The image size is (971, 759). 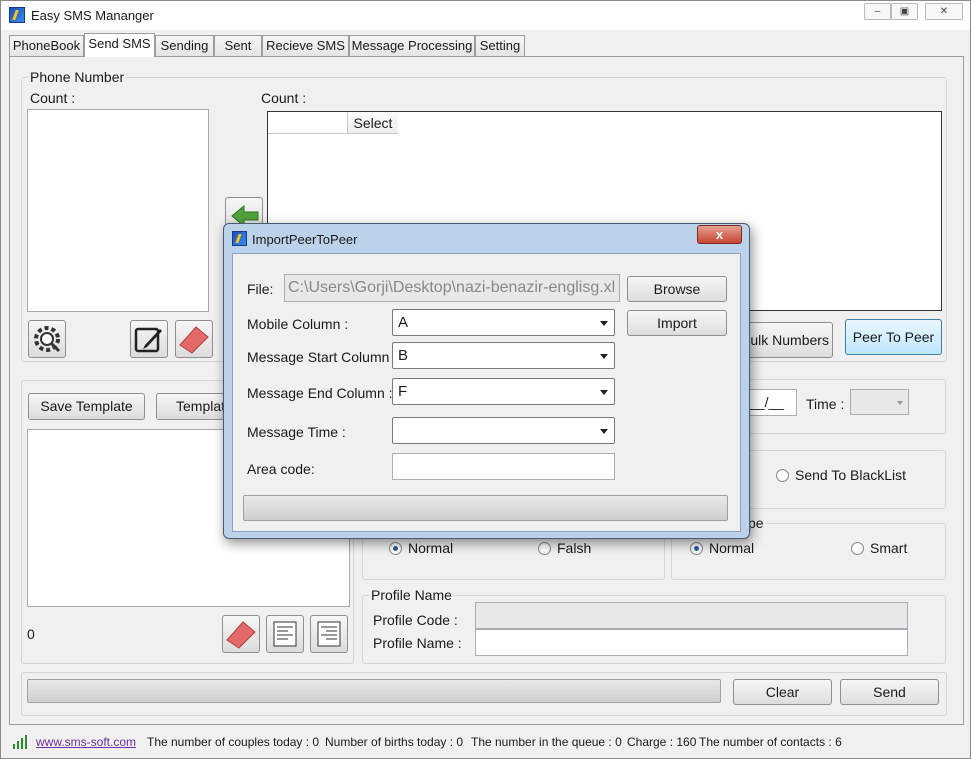 What do you see at coordinates (485, 15) in the screenshot?
I see `title-bar: Easy SMS Mananger – ▣ ✕` at bounding box center [485, 15].